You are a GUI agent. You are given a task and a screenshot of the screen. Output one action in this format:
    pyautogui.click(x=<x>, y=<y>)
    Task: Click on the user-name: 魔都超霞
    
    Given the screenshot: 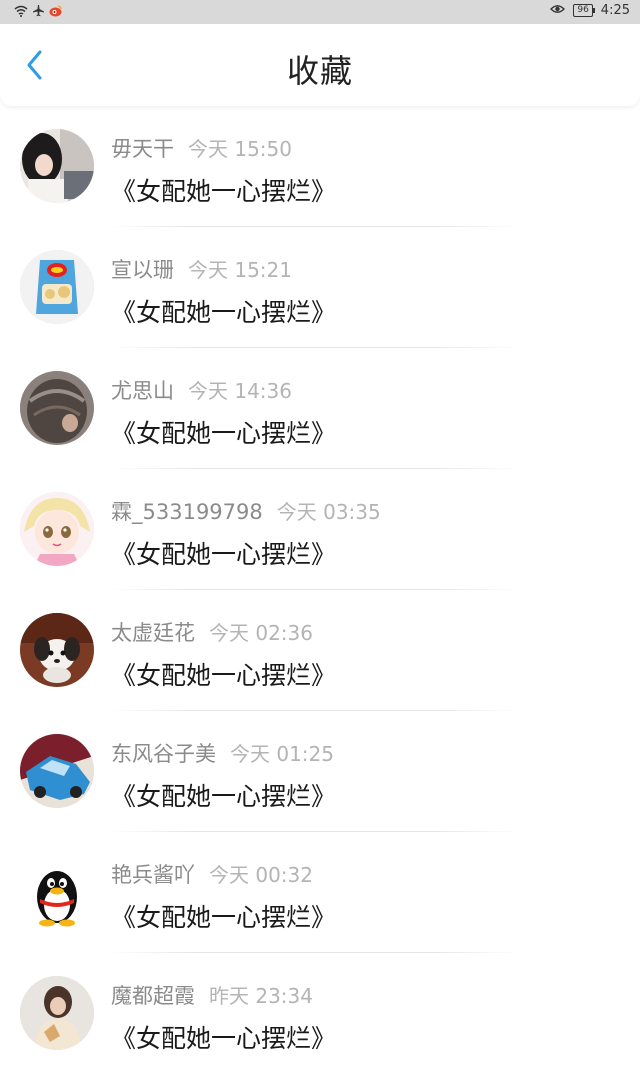 What is the action you would take?
    pyautogui.click(x=153, y=996)
    